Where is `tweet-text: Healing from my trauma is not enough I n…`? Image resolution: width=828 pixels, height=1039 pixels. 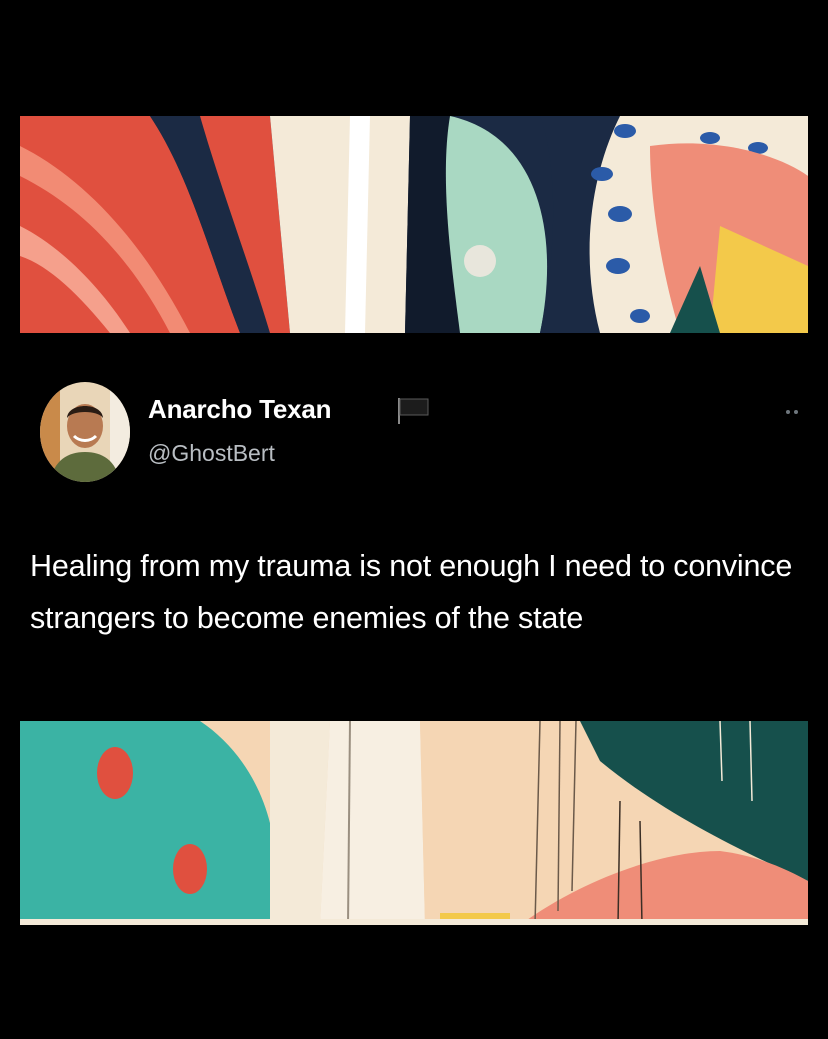
tweet-text: Healing from my trauma is not enough I n… is located at coordinates (411, 592).